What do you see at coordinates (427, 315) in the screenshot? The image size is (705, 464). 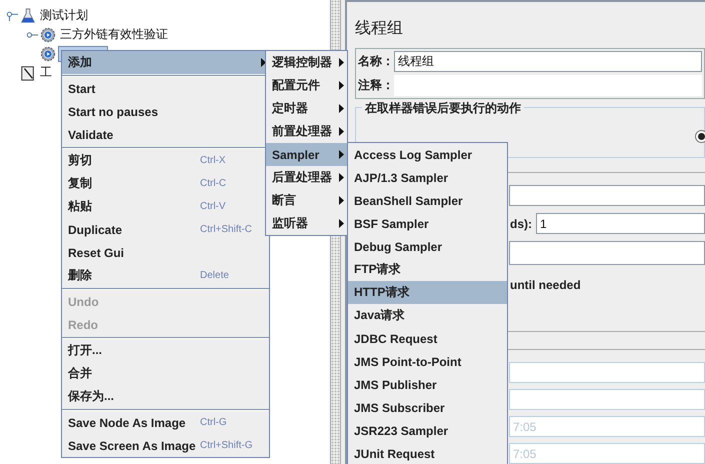 I see `menu-item: Java请求` at bounding box center [427, 315].